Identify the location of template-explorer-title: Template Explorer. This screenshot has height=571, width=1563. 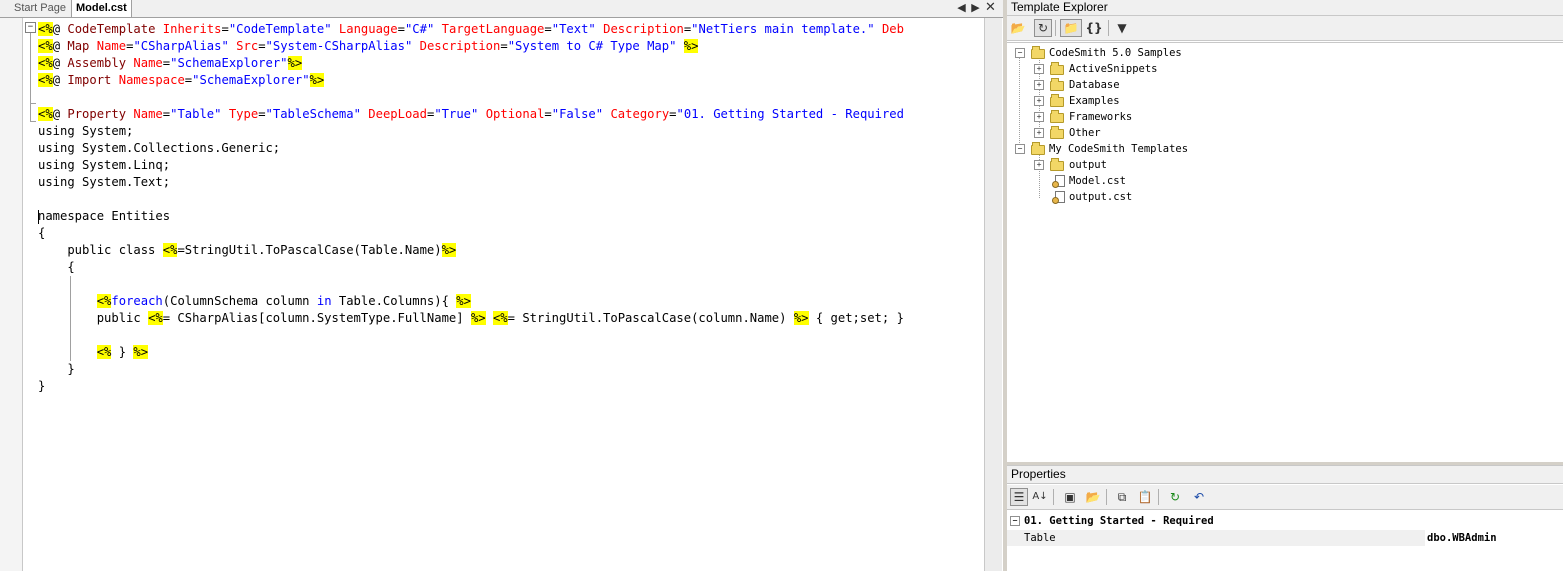
(1285, 8).